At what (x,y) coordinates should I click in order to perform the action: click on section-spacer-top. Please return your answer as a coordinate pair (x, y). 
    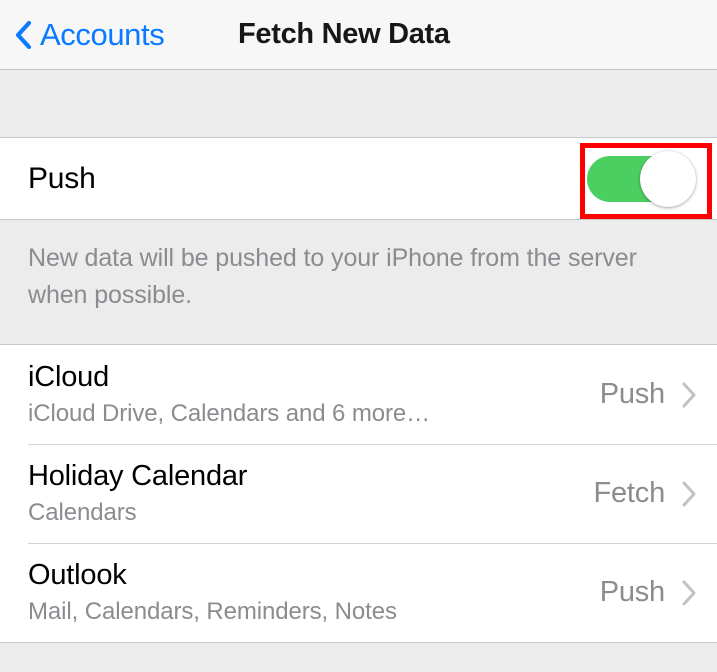
    Looking at the image, I should click on (358, 104).